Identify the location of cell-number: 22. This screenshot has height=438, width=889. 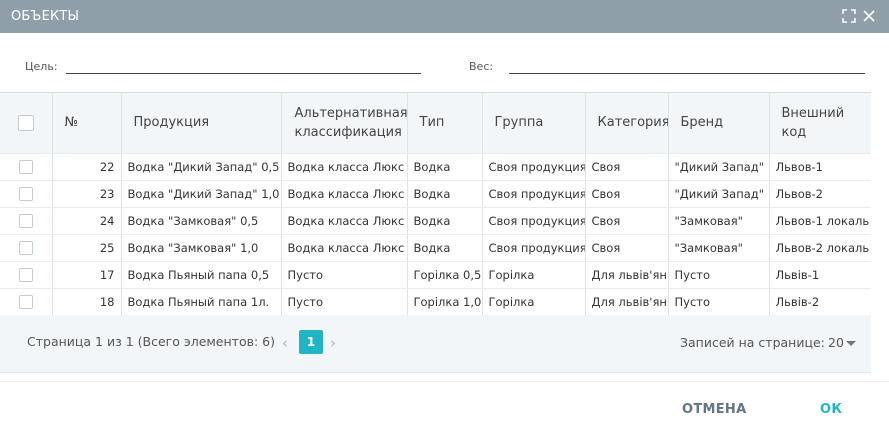
(87, 167).